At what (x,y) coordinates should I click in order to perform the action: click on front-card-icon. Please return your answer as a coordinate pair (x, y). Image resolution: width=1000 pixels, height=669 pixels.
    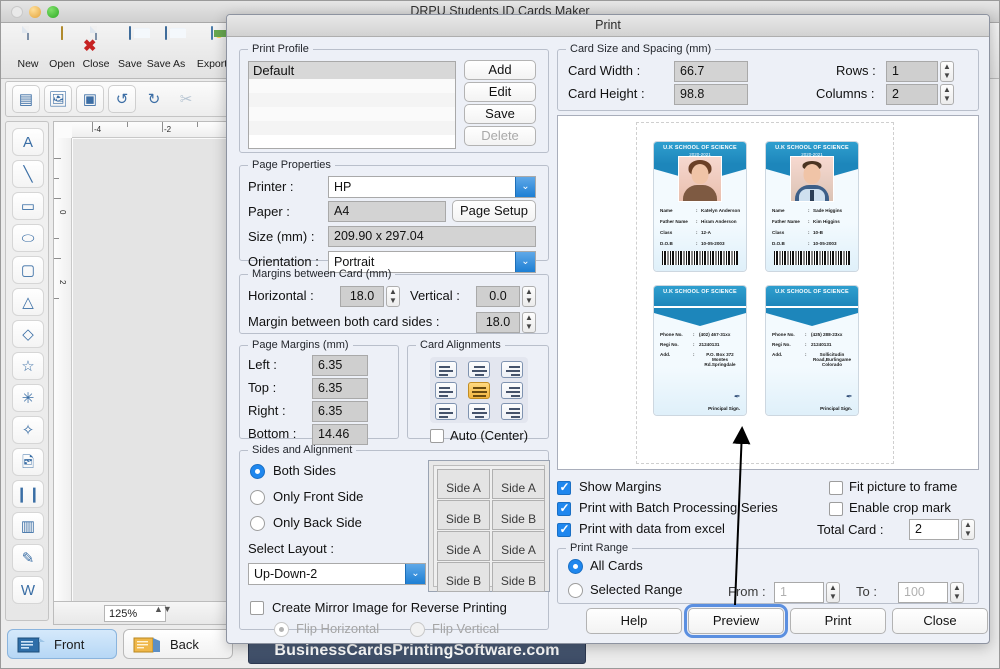
    Looking at the image, I should click on (31, 645).